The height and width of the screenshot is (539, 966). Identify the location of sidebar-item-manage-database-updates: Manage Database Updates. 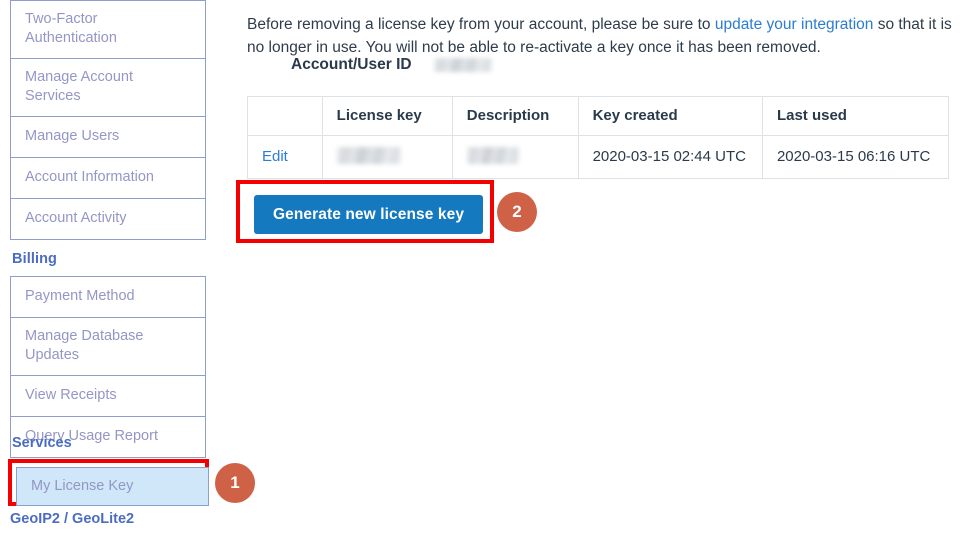
(108, 347).